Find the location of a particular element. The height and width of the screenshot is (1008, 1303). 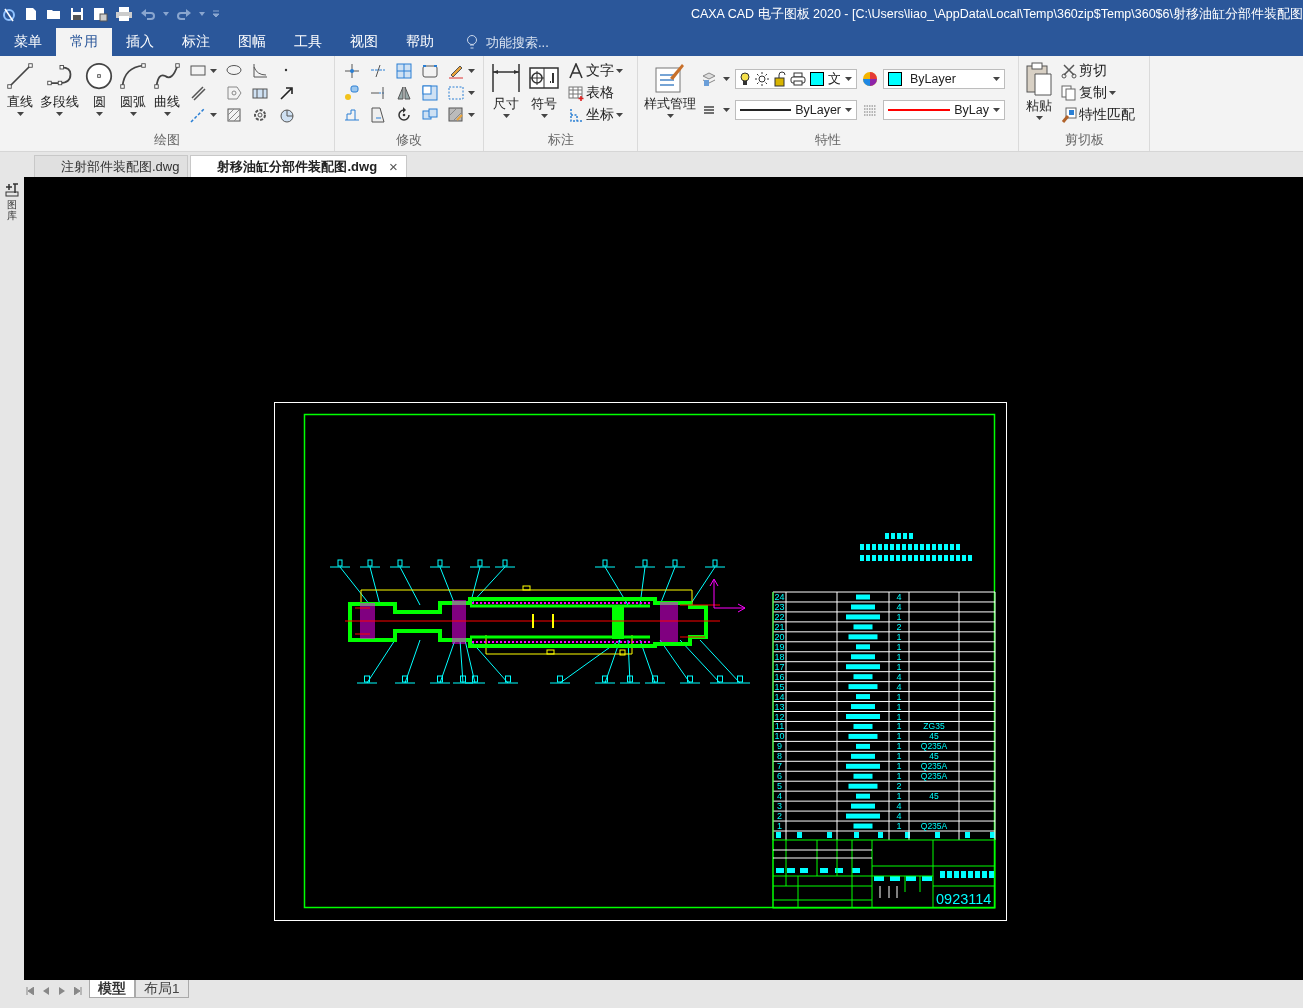

style-manager-button: 样式管理 is located at coordinates (670, 90).